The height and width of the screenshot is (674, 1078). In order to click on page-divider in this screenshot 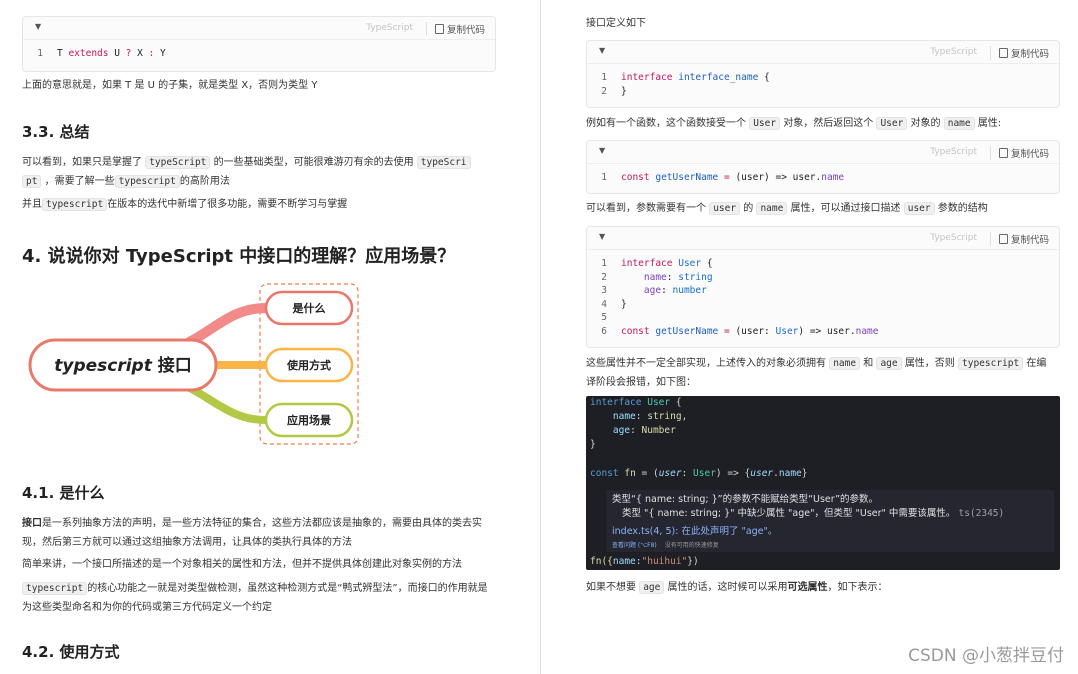, I will do `click(540, 337)`.